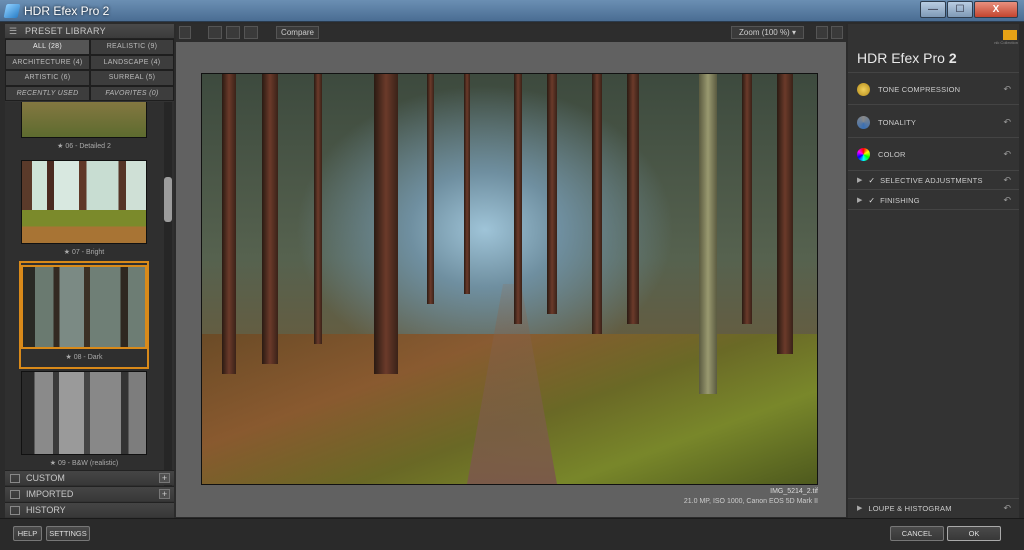 The image size is (1024, 550). I want to click on preset-library-header: ☰ PRESET LIBRARY, so click(89, 31).